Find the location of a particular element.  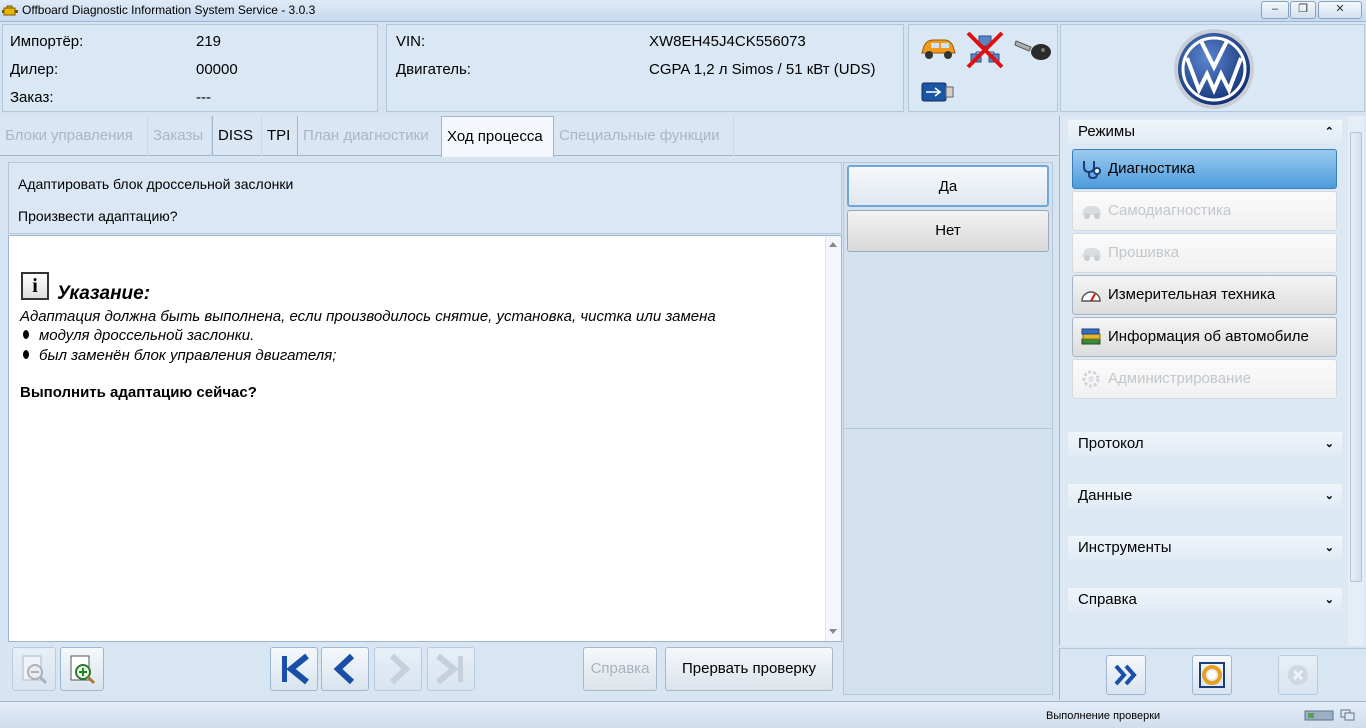

minimize-button: ‒ is located at coordinates (1275, 10).